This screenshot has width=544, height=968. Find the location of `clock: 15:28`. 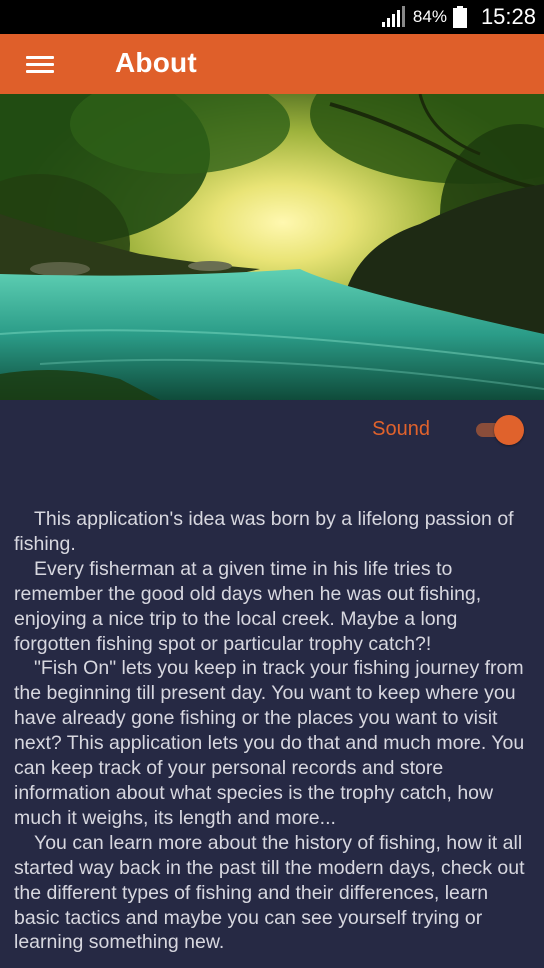

clock: 15:28 is located at coordinates (508, 16).